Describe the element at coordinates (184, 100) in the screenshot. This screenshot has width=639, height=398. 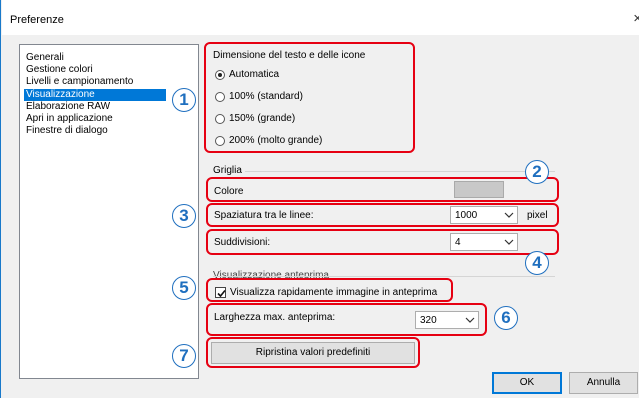
I see `callout-1: 1` at that location.